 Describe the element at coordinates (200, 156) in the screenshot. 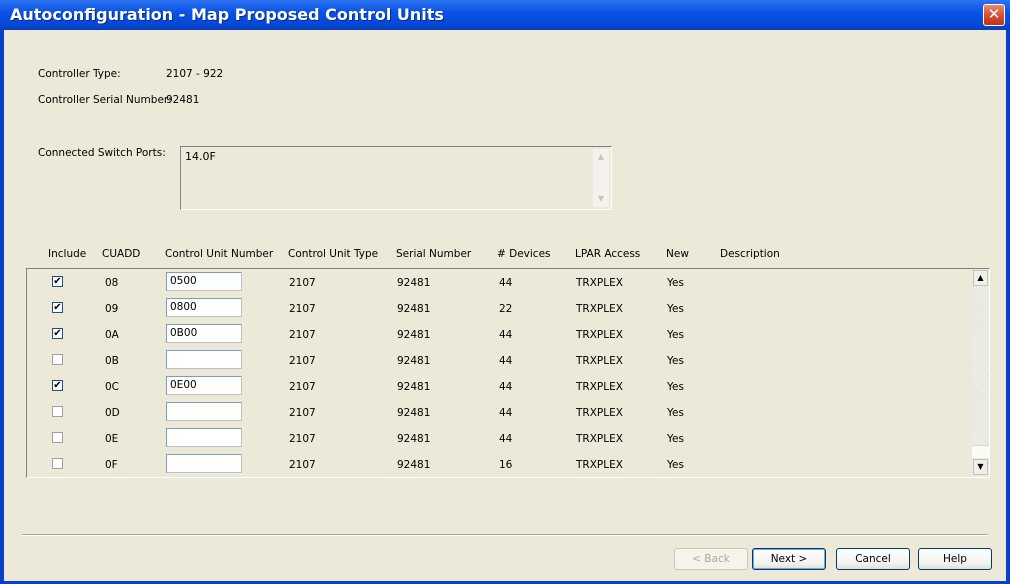

I see `connected-port-item: 14.0F` at that location.